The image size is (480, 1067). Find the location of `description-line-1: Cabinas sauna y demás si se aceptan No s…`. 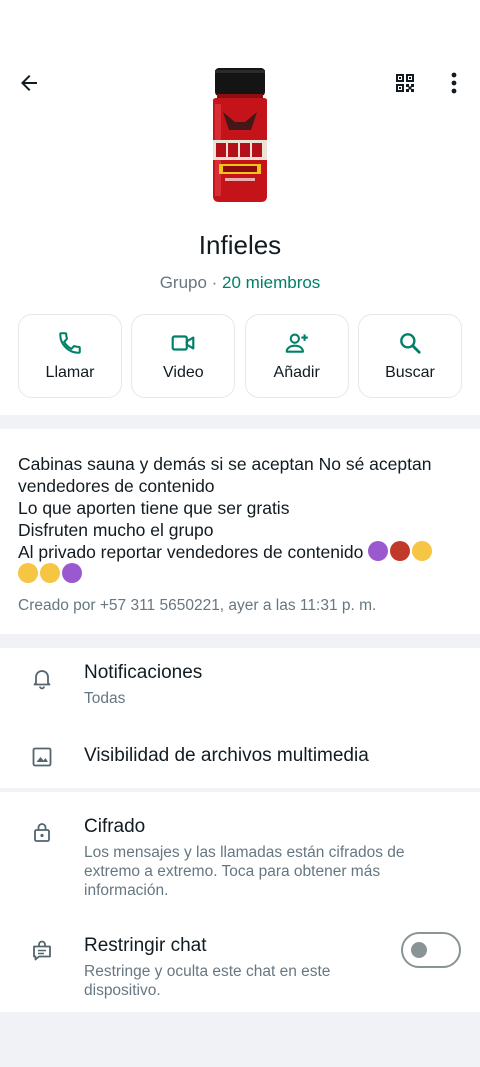

description-line-1: Cabinas sauna y demás si se aceptan No s… is located at coordinates (225, 475).